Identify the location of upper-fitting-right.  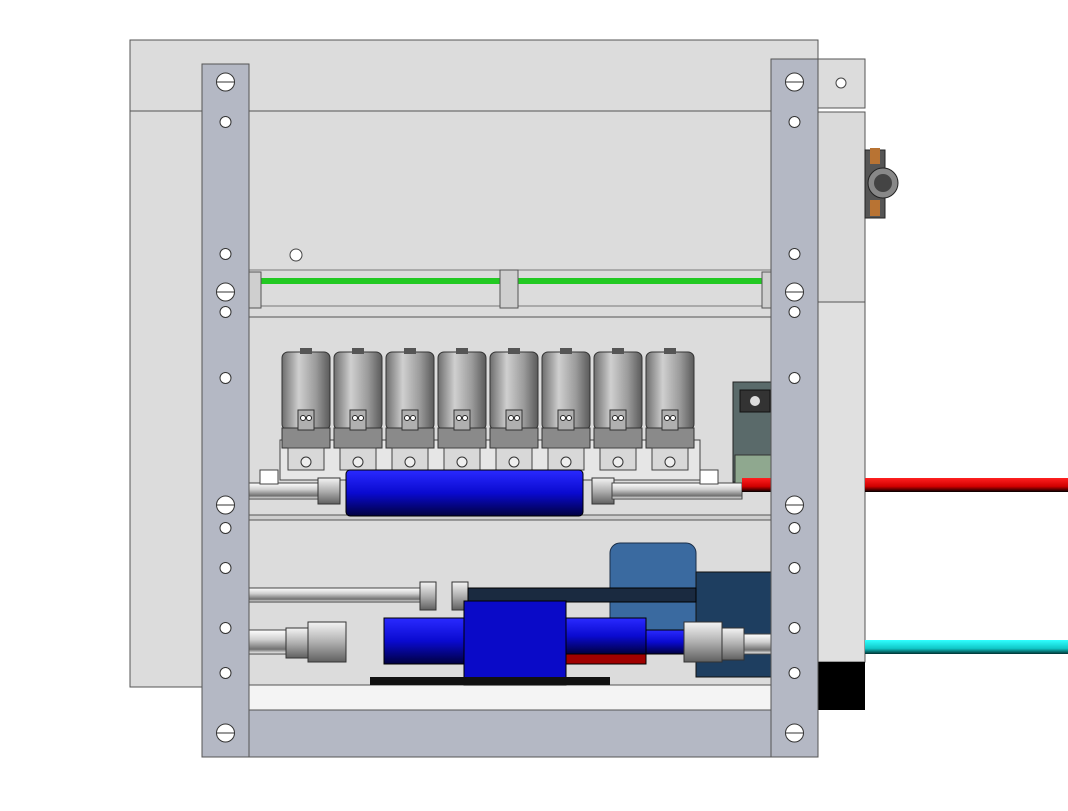
(603, 491).